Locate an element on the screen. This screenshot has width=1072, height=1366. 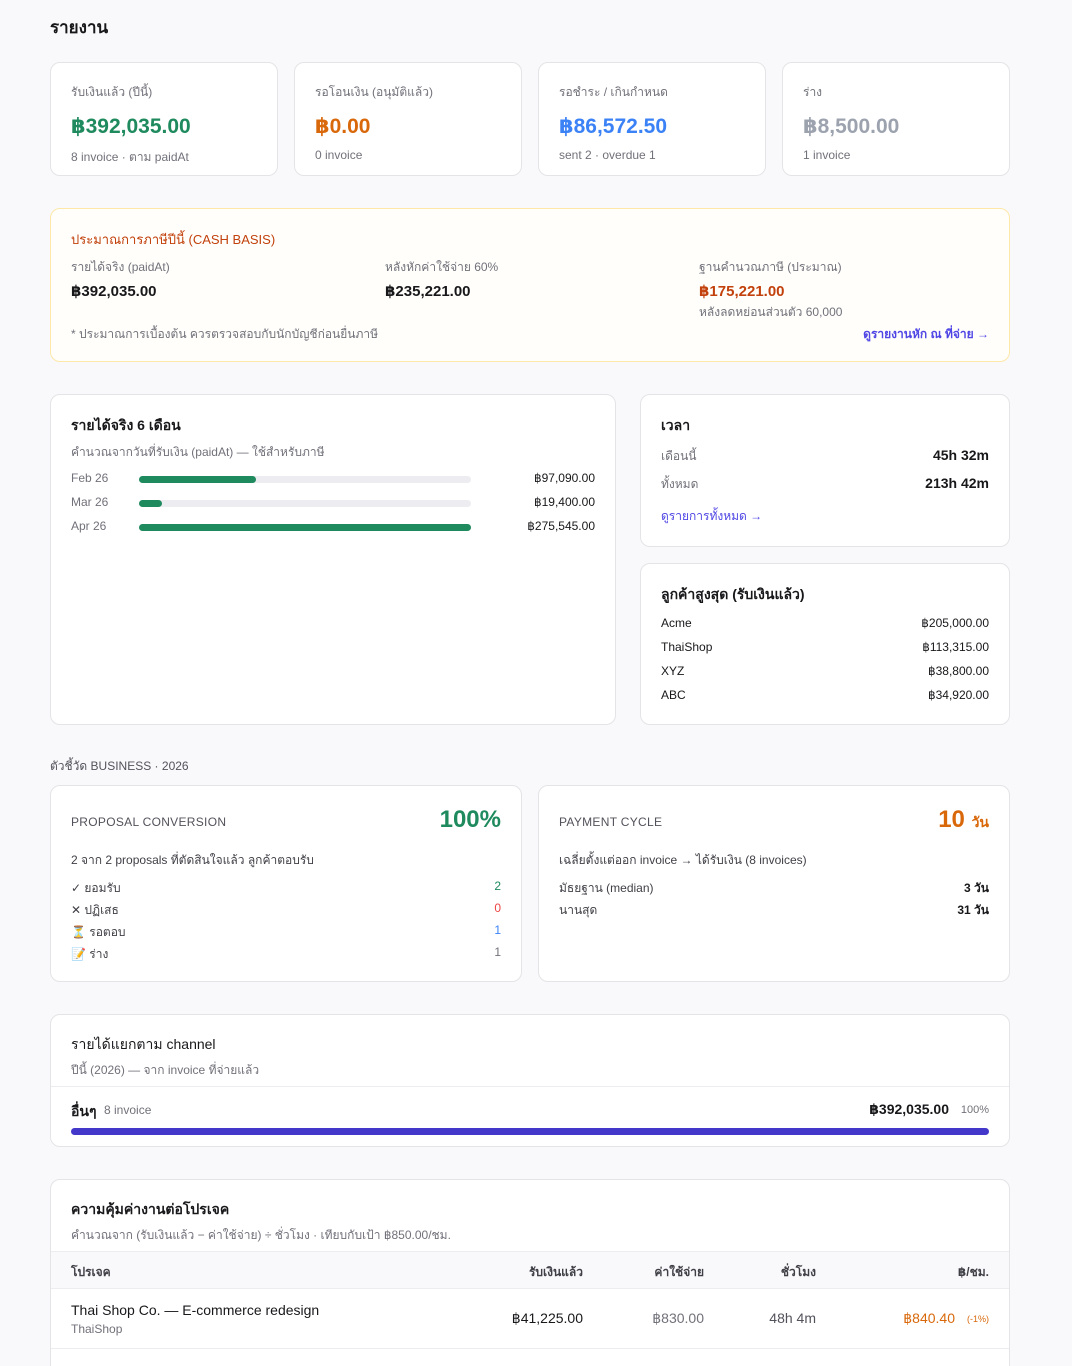
income-row: Apr 26 ฿275,545.00 is located at coordinates (333, 527).